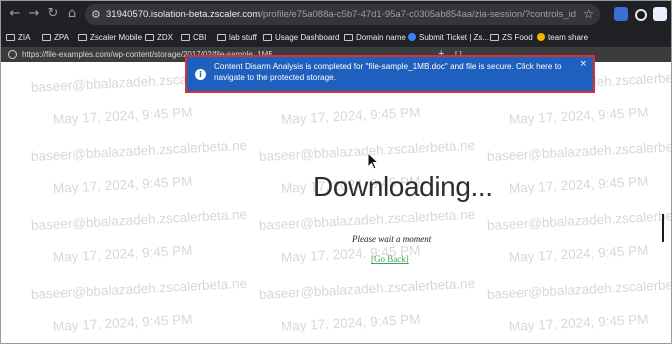 The image size is (672, 344). Describe the element at coordinates (53, 14) in the screenshot. I see `reload-icon: ↻` at that location.